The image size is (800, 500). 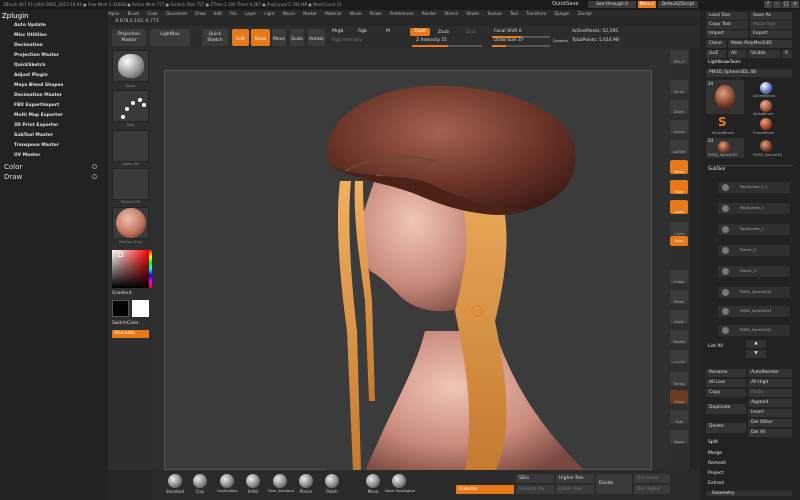 I want to click on subtool-item: PM3D_Sphere3D2, so click(x=754, y=330).